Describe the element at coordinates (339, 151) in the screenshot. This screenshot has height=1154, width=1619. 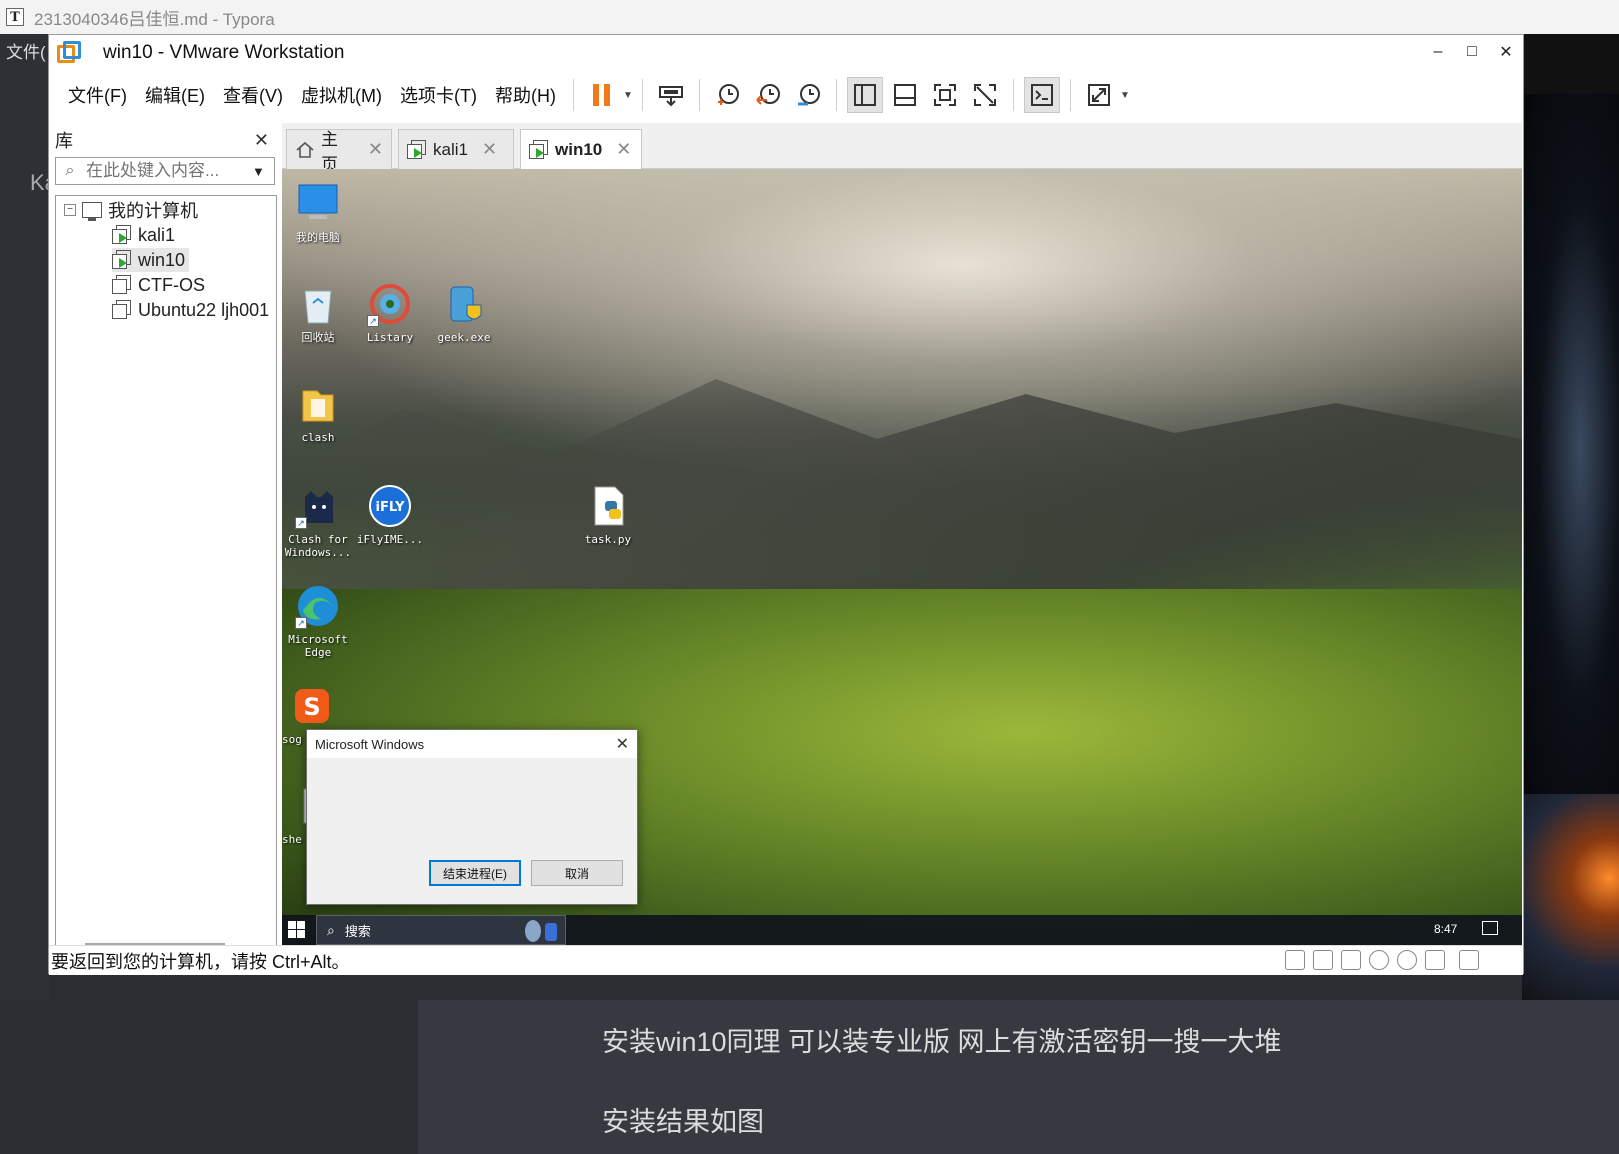
I see `tab-home: 主页 ✕` at that location.